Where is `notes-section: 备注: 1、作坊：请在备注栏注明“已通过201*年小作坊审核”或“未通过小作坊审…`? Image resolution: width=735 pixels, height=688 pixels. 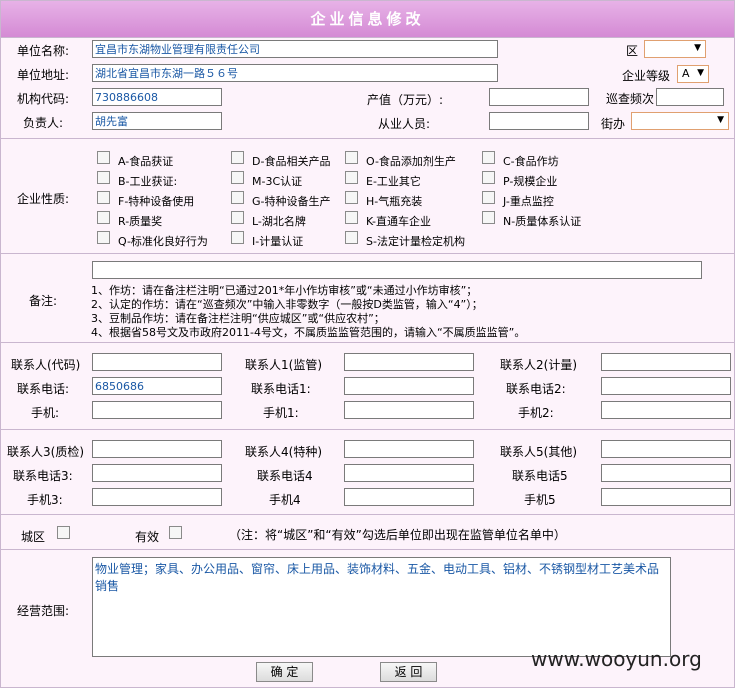 notes-section: 备注: 1、作坊：请在备注栏注明“已通过201*年小作坊审核”或“未通过小作坊审… is located at coordinates (367, 297).